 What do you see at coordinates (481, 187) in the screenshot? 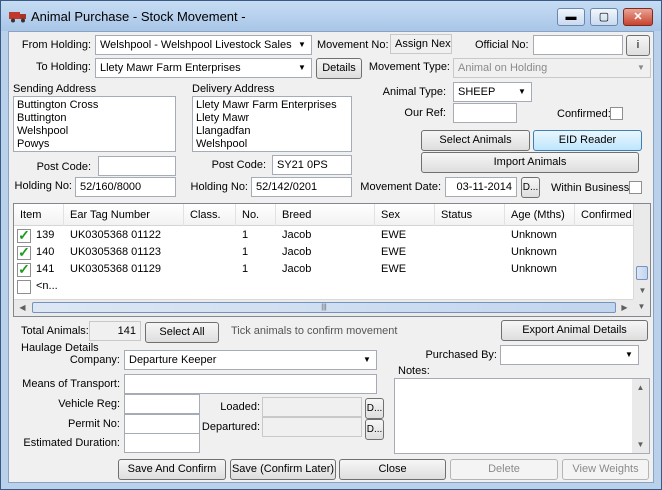
I see `movement-date-input: 03-11-2014` at bounding box center [481, 187].